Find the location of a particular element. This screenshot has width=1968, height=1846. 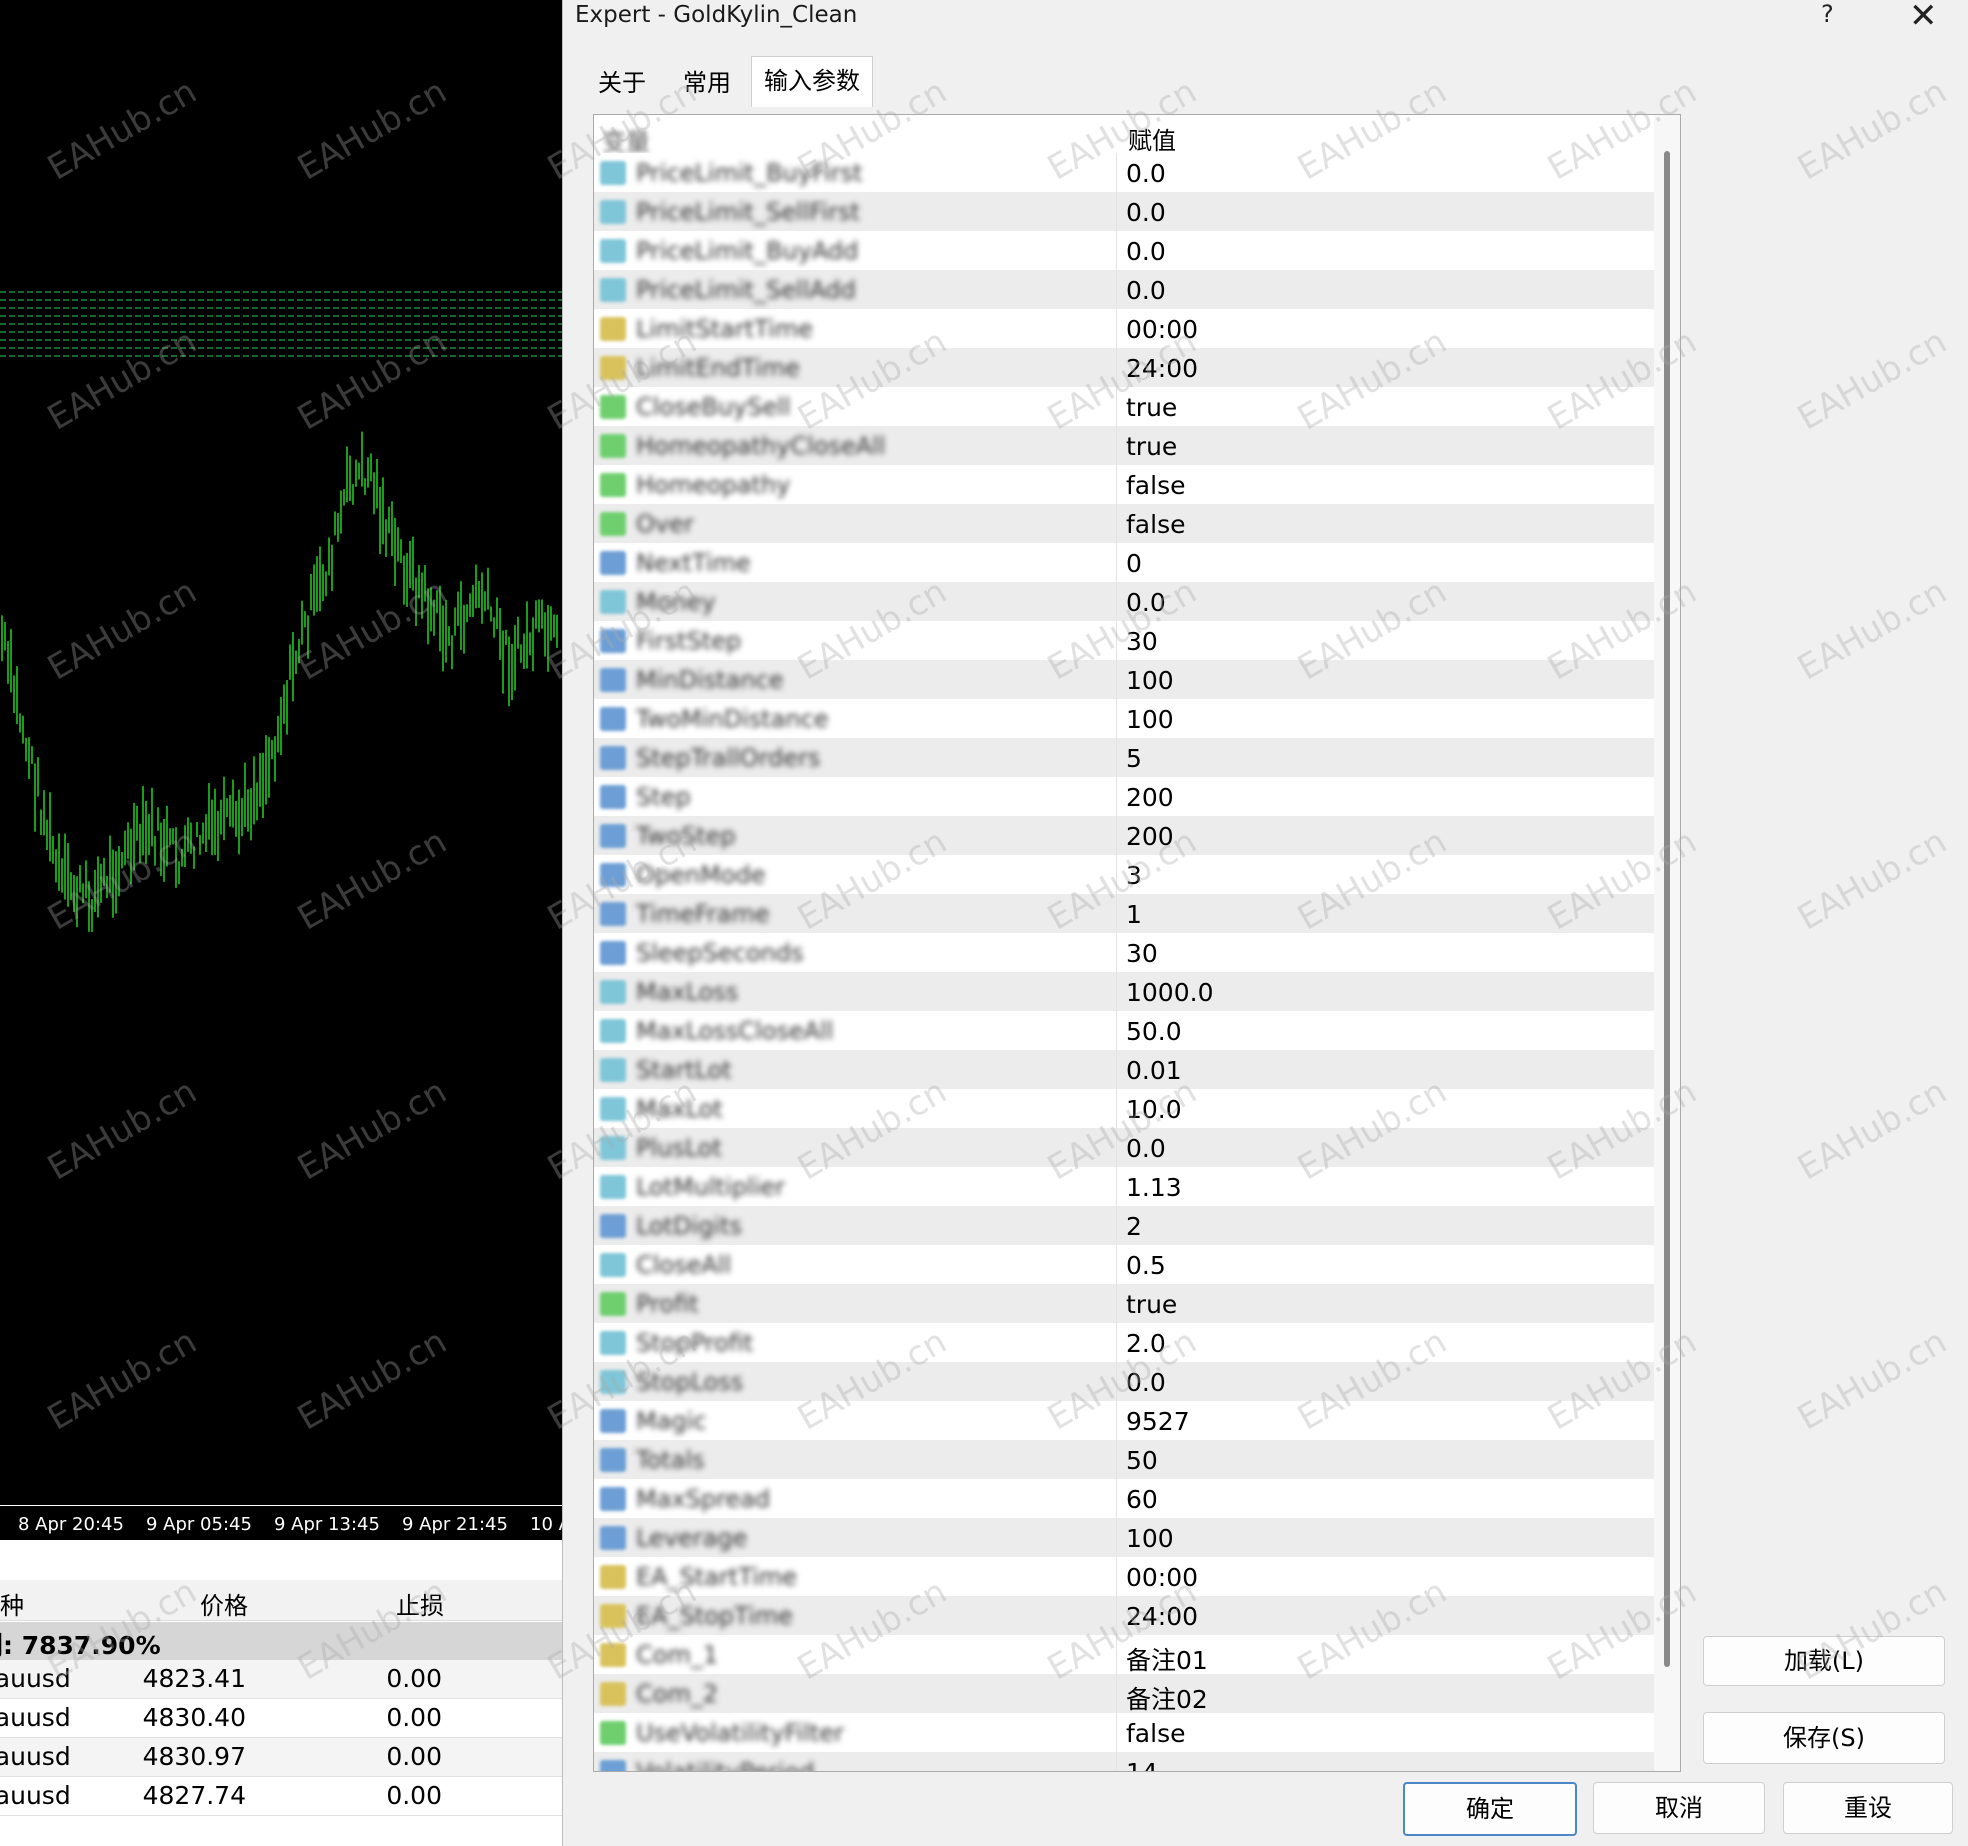

parameter-row: UseVolatilityFilter false is located at coordinates (1124, 1732).